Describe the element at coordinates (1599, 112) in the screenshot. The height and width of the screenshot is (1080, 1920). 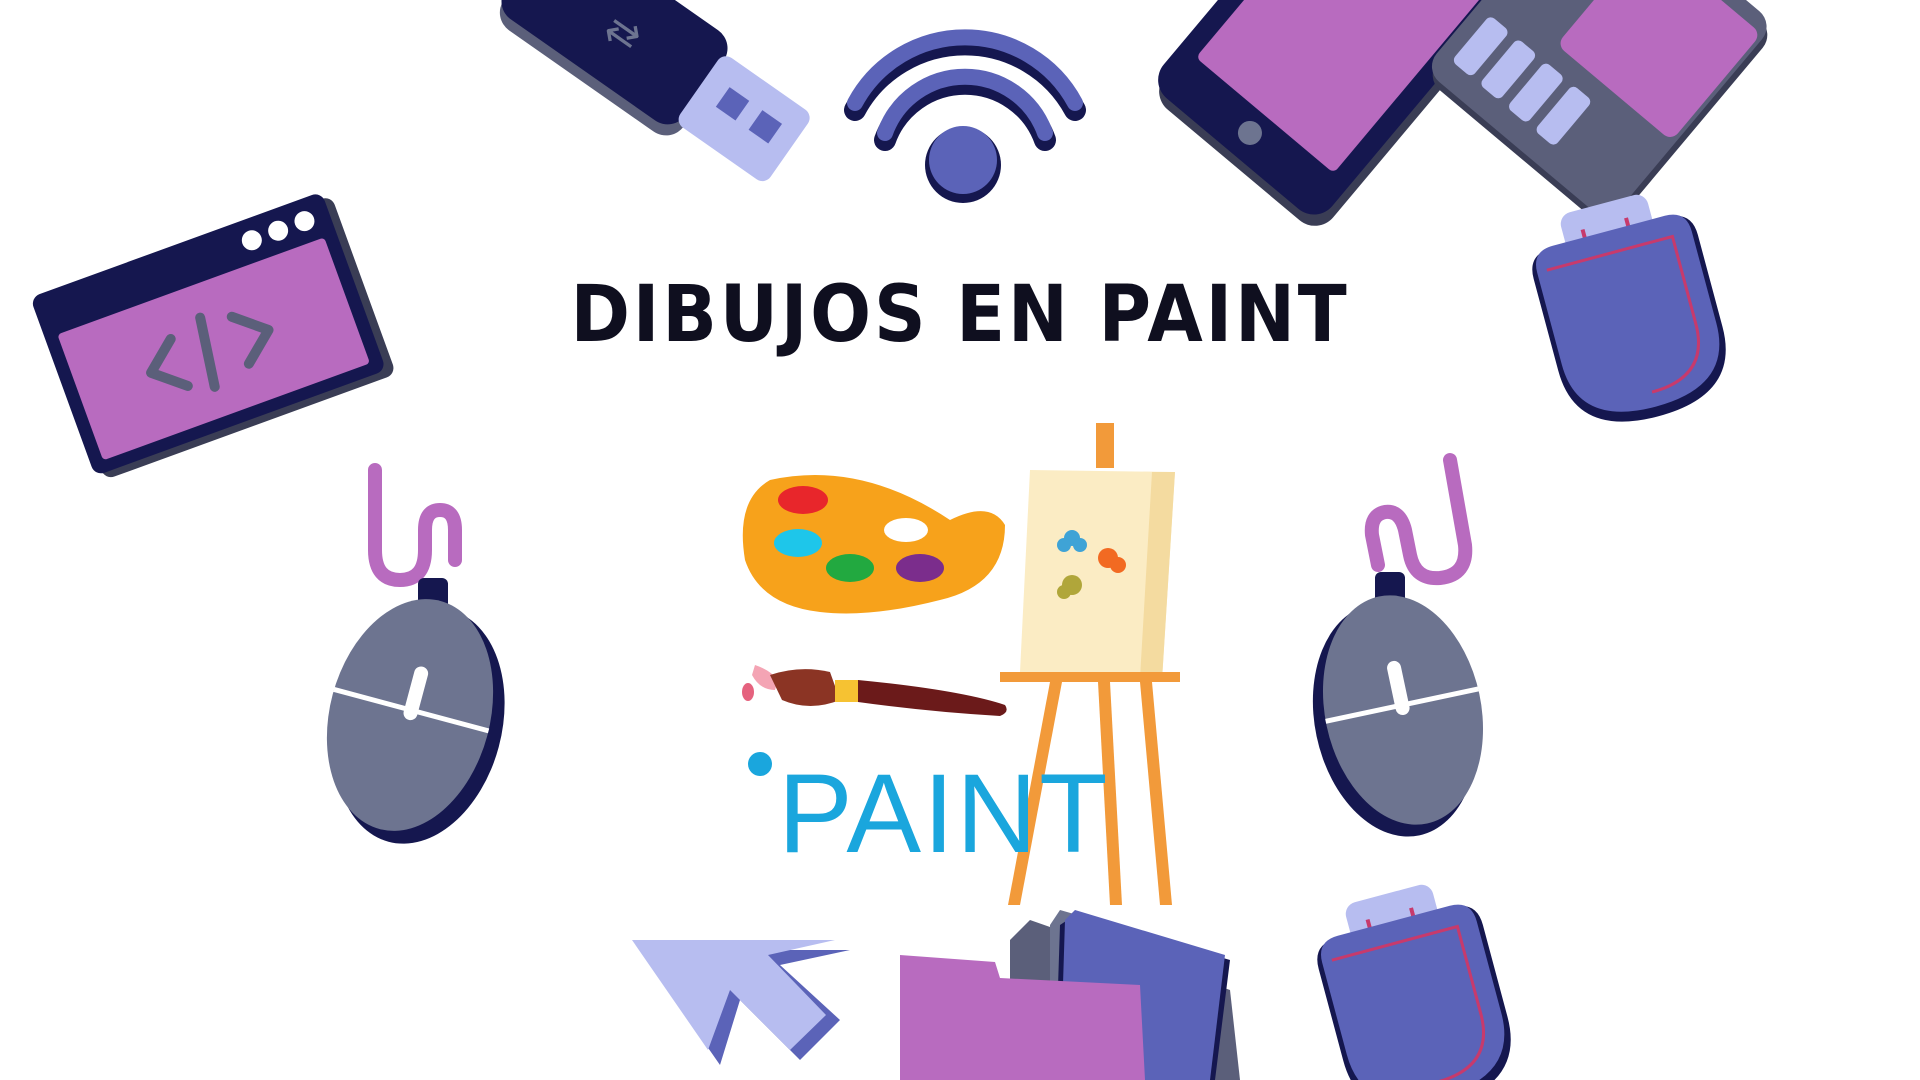
I see `sd-card-icon` at that location.